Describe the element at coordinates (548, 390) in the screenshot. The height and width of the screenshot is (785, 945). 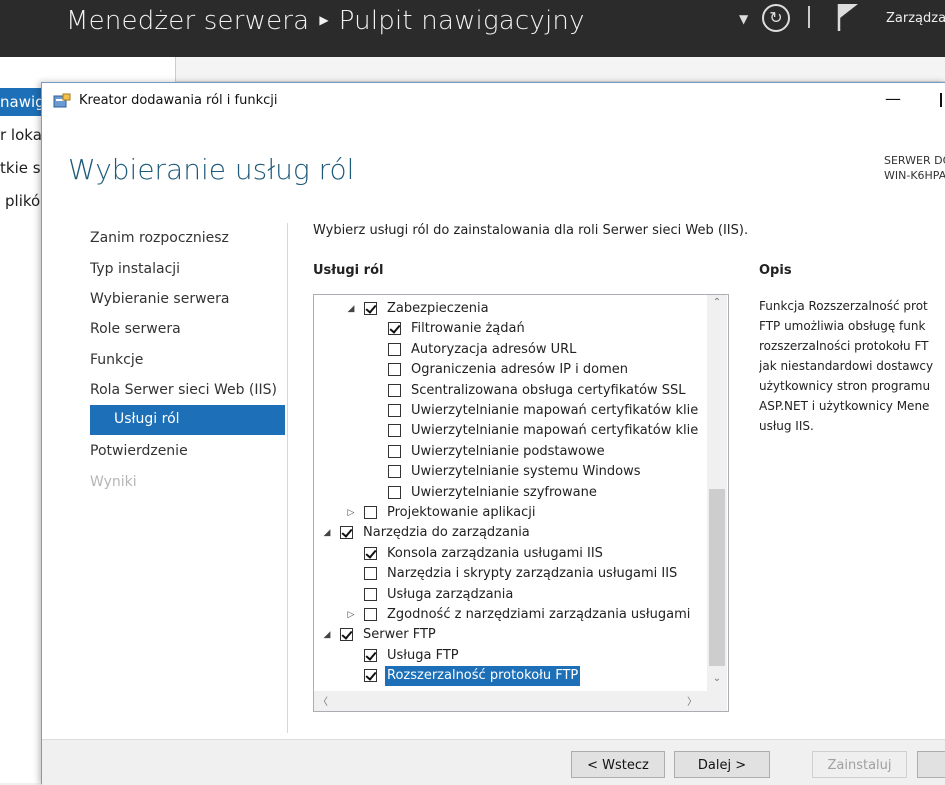
I see `tree-item-label: Scentralizowana obsługa certyfikatów SSL` at that location.